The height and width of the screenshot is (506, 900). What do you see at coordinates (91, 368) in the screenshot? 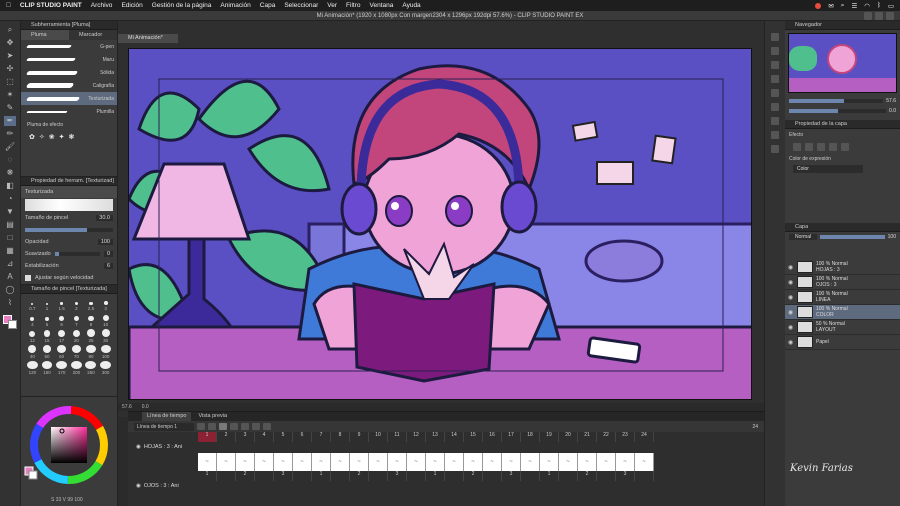
I see `brush-size-option: 250` at bounding box center [91, 368].